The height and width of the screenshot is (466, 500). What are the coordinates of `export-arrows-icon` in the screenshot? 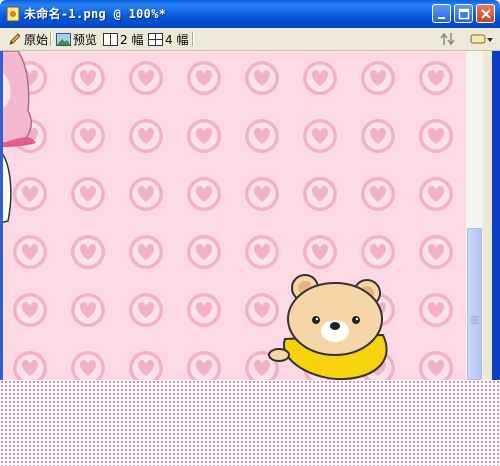 It's located at (447, 39).